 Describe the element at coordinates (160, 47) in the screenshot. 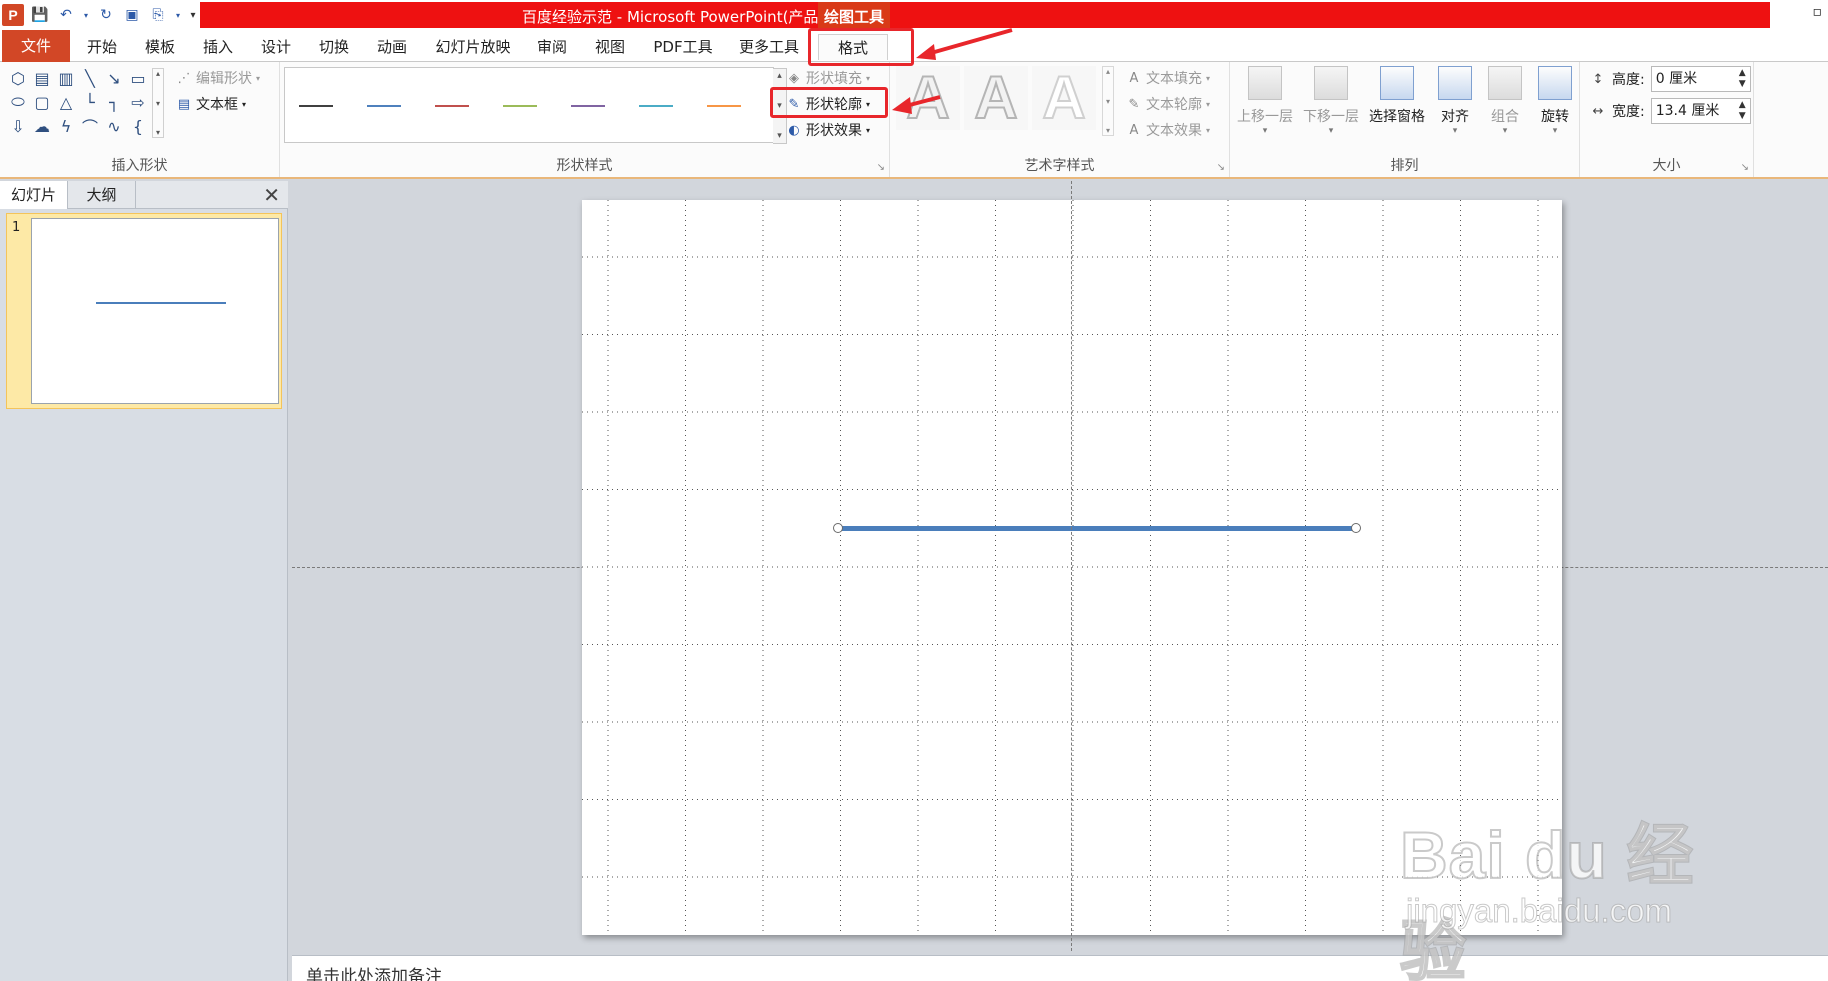

I see `tab-template: 模板` at that location.